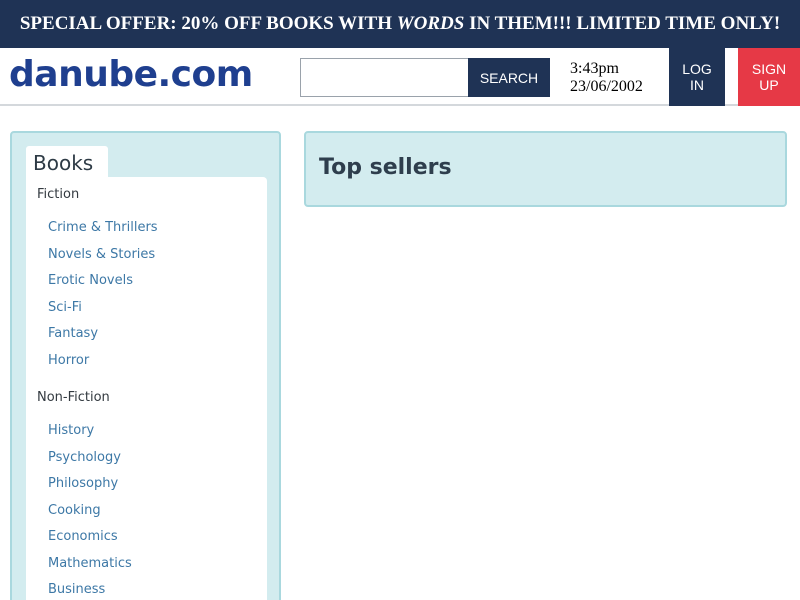 The image size is (800, 600). Describe the element at coordinates (208, 23) in the screenshot. I see `promo-text-before: SPECIAL OFFER: 20% OFF BOOKS WITH` at that location.